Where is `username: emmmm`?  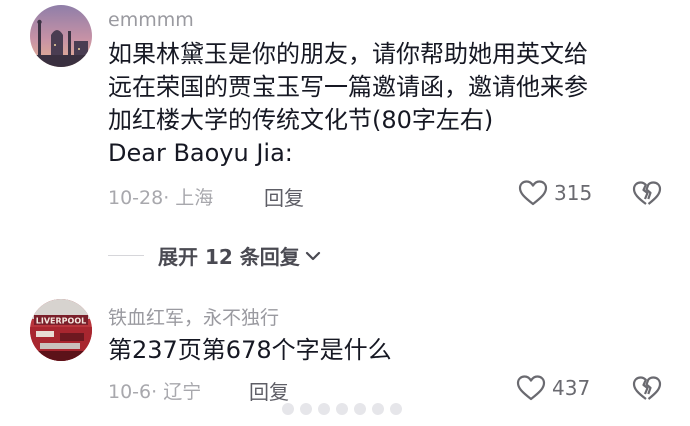
username: emmmm is located at coordinates (151, 20).